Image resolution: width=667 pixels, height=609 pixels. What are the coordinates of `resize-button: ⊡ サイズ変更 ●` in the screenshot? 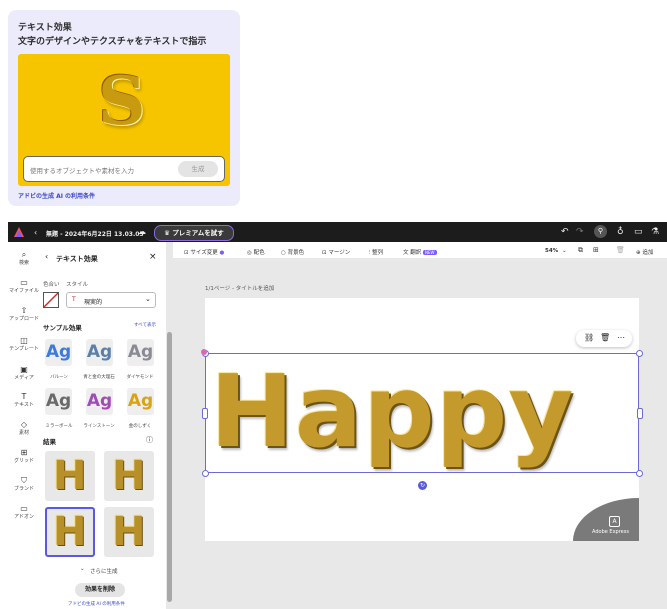 It's located at (204, 252).